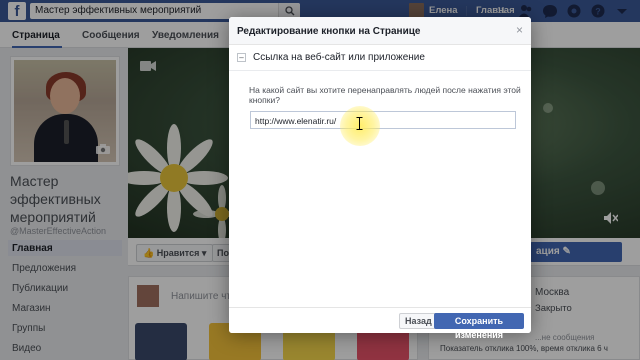 The width and height of the screenshot is (640, 360). Describe the element at coordinates (479, 326) in the screenshot. I see `save-changes-button: Сохранить изменения` at that location.